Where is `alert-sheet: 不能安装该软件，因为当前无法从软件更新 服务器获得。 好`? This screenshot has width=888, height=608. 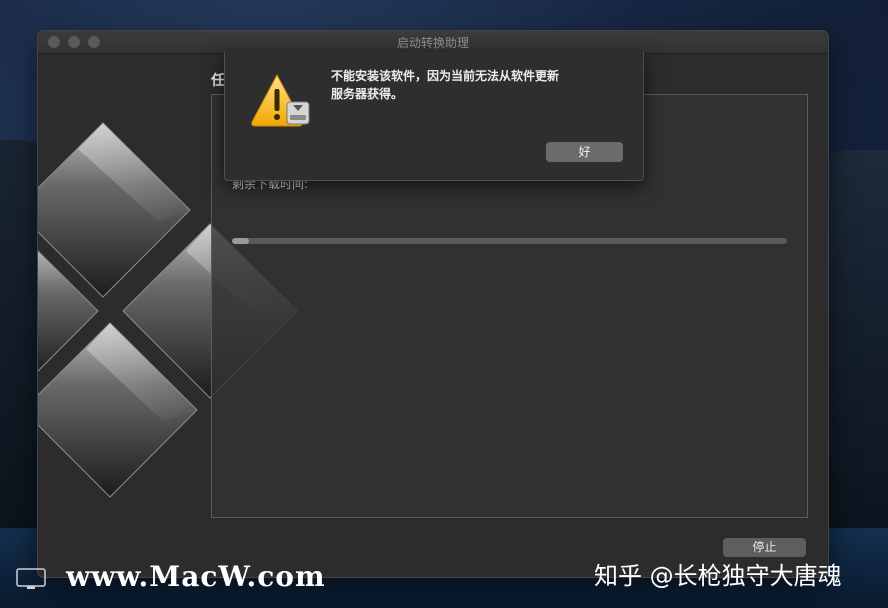 alert-sheet: 不能安装该软件，因为当前无法从软件更新 服务器获得。 好 is located at coordinates (434, 116).